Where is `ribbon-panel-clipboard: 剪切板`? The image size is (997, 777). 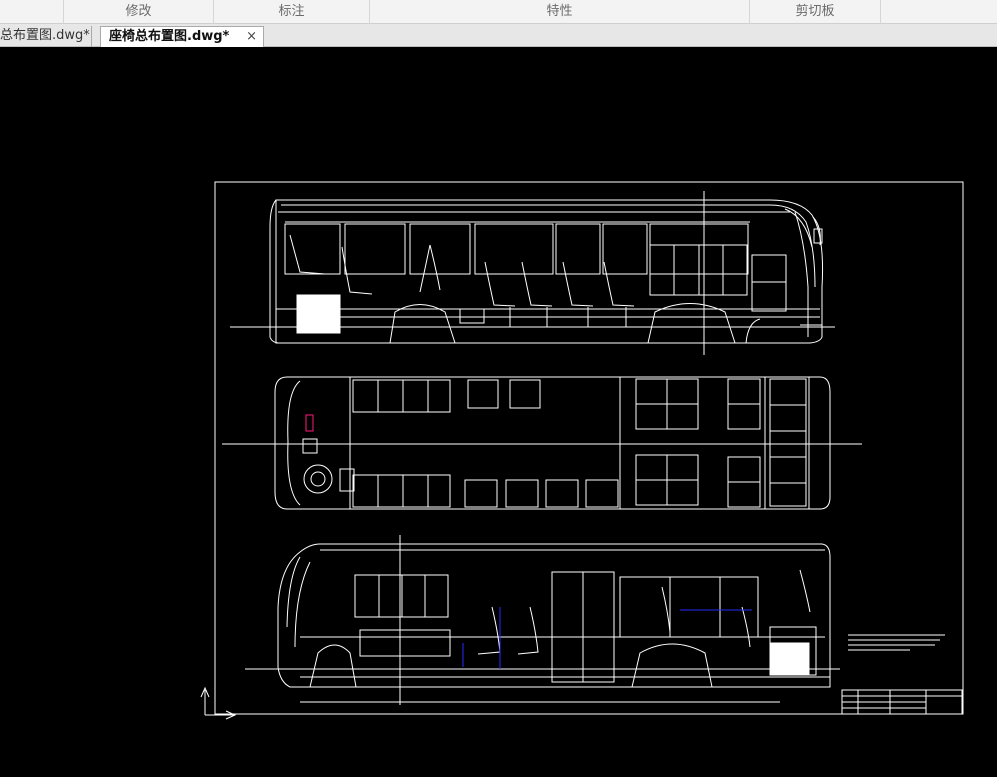 ribbon-panel-clipboard: 剪切板 is located at coordinates (815, 12).